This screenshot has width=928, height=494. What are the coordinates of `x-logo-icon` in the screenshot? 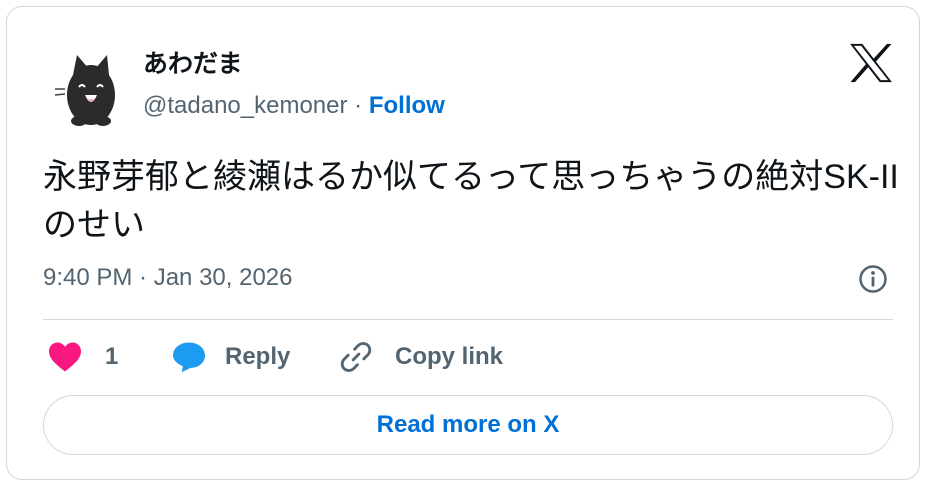 It's located at (871, 63).